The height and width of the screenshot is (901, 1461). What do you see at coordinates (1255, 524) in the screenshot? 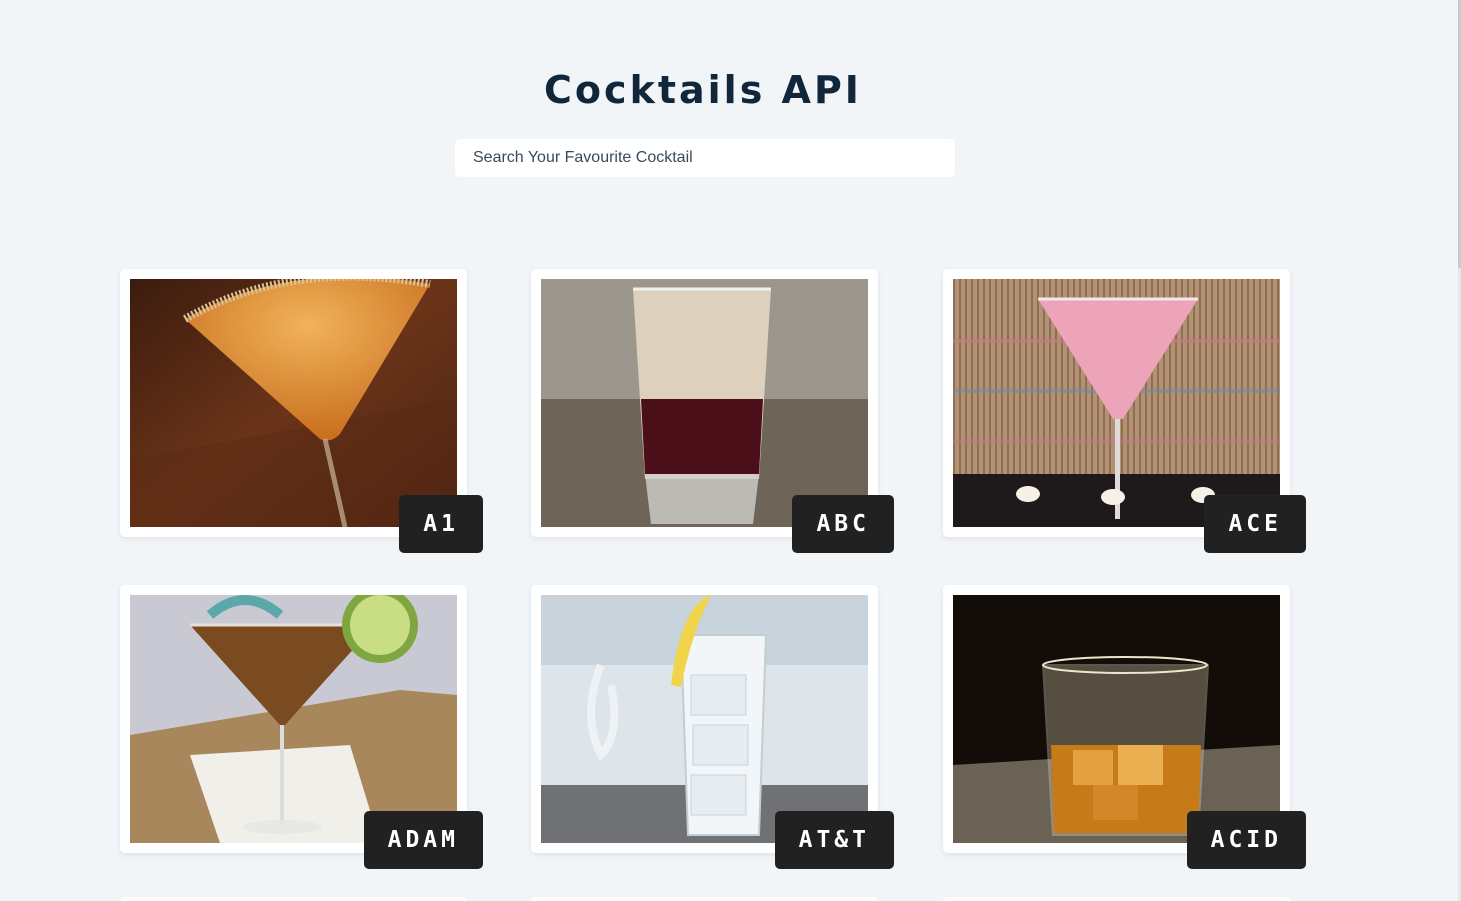
I see `cocktail-name-label: ACE` at bounding box center [1255, 524].